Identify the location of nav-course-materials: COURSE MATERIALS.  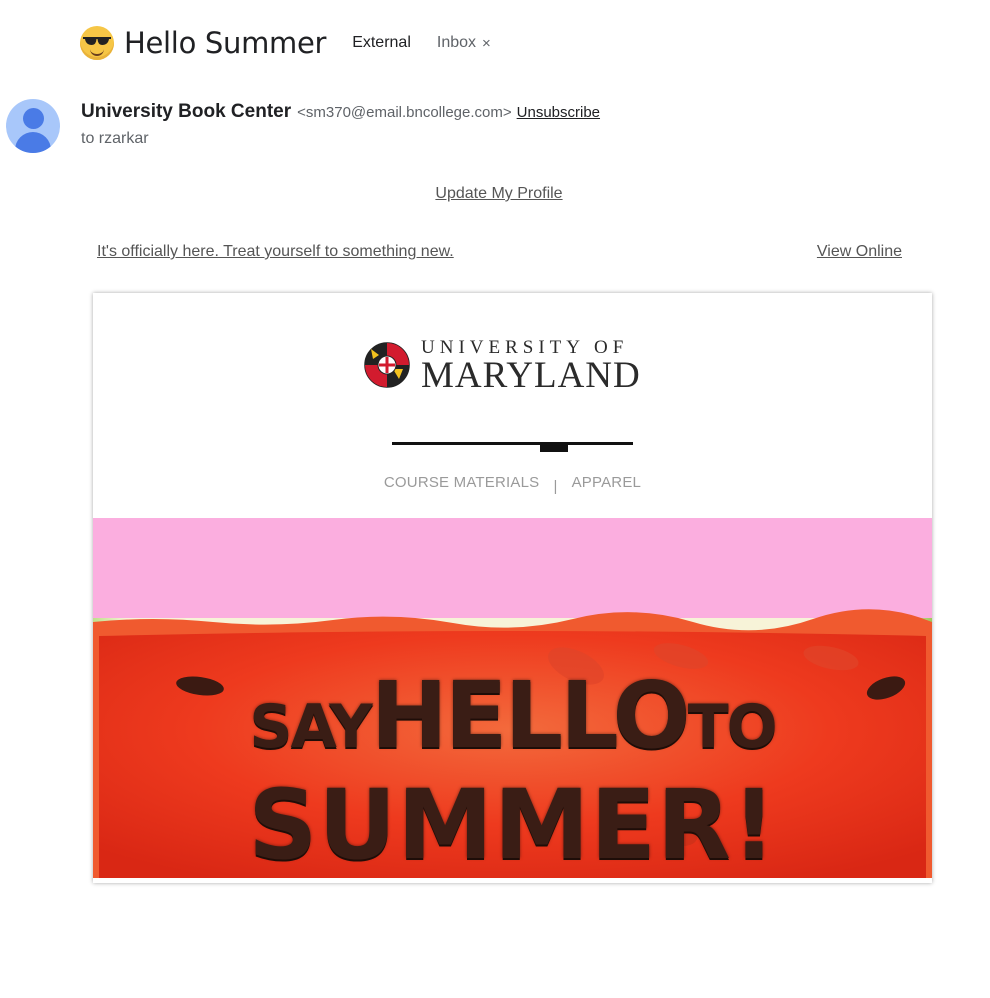
(461, 482).